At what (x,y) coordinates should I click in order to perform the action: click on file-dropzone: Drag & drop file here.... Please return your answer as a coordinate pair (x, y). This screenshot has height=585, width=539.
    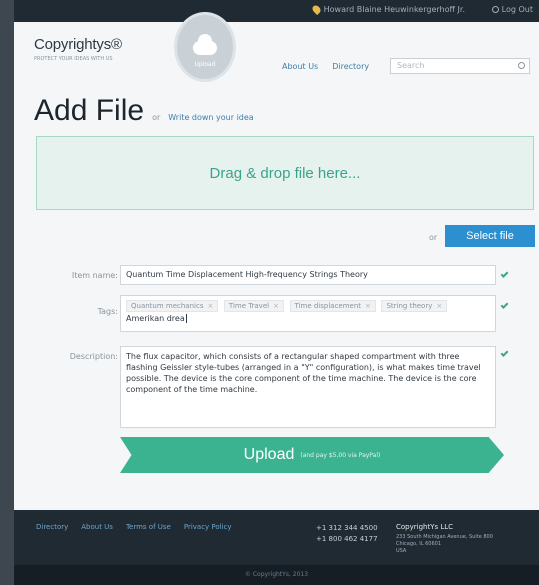
    Looking at the image, I should click on (285, 173).